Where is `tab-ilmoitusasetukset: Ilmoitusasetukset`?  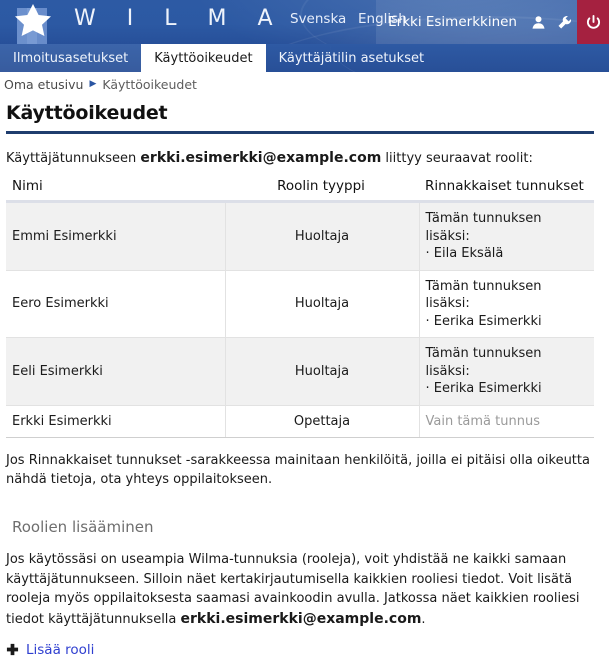
tab-ilmoitusasetukset: Ilmoitusasetukset is located at coordinates (71, 58).